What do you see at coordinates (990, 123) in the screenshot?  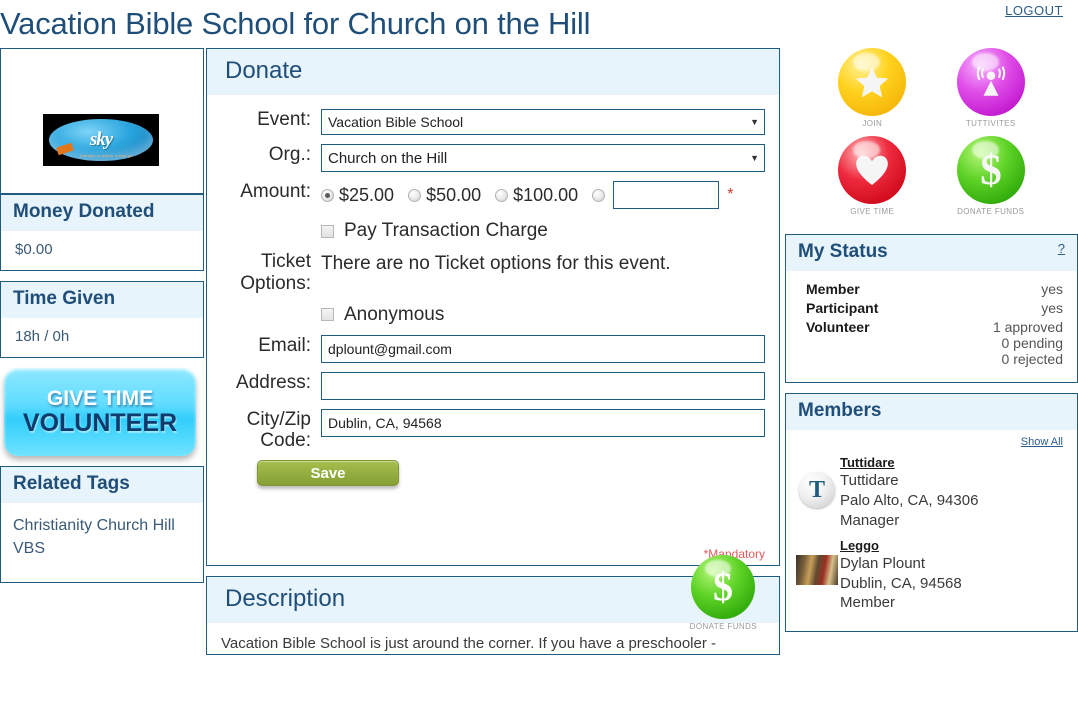 I see `tuttivites-caption: TUTTIVITES` at bounding box center [990, 123].